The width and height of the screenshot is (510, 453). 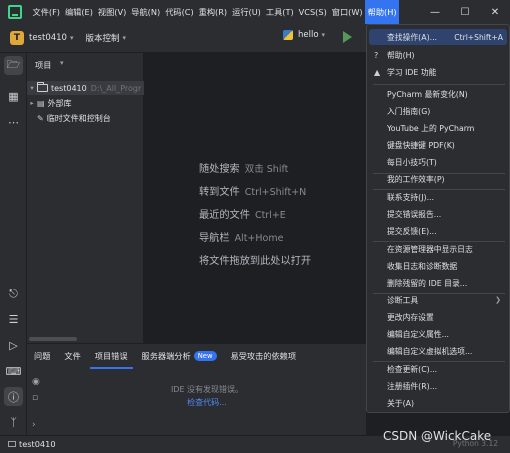 I want to click on problems-icon: ⓘ, so click(x=13, y=396).